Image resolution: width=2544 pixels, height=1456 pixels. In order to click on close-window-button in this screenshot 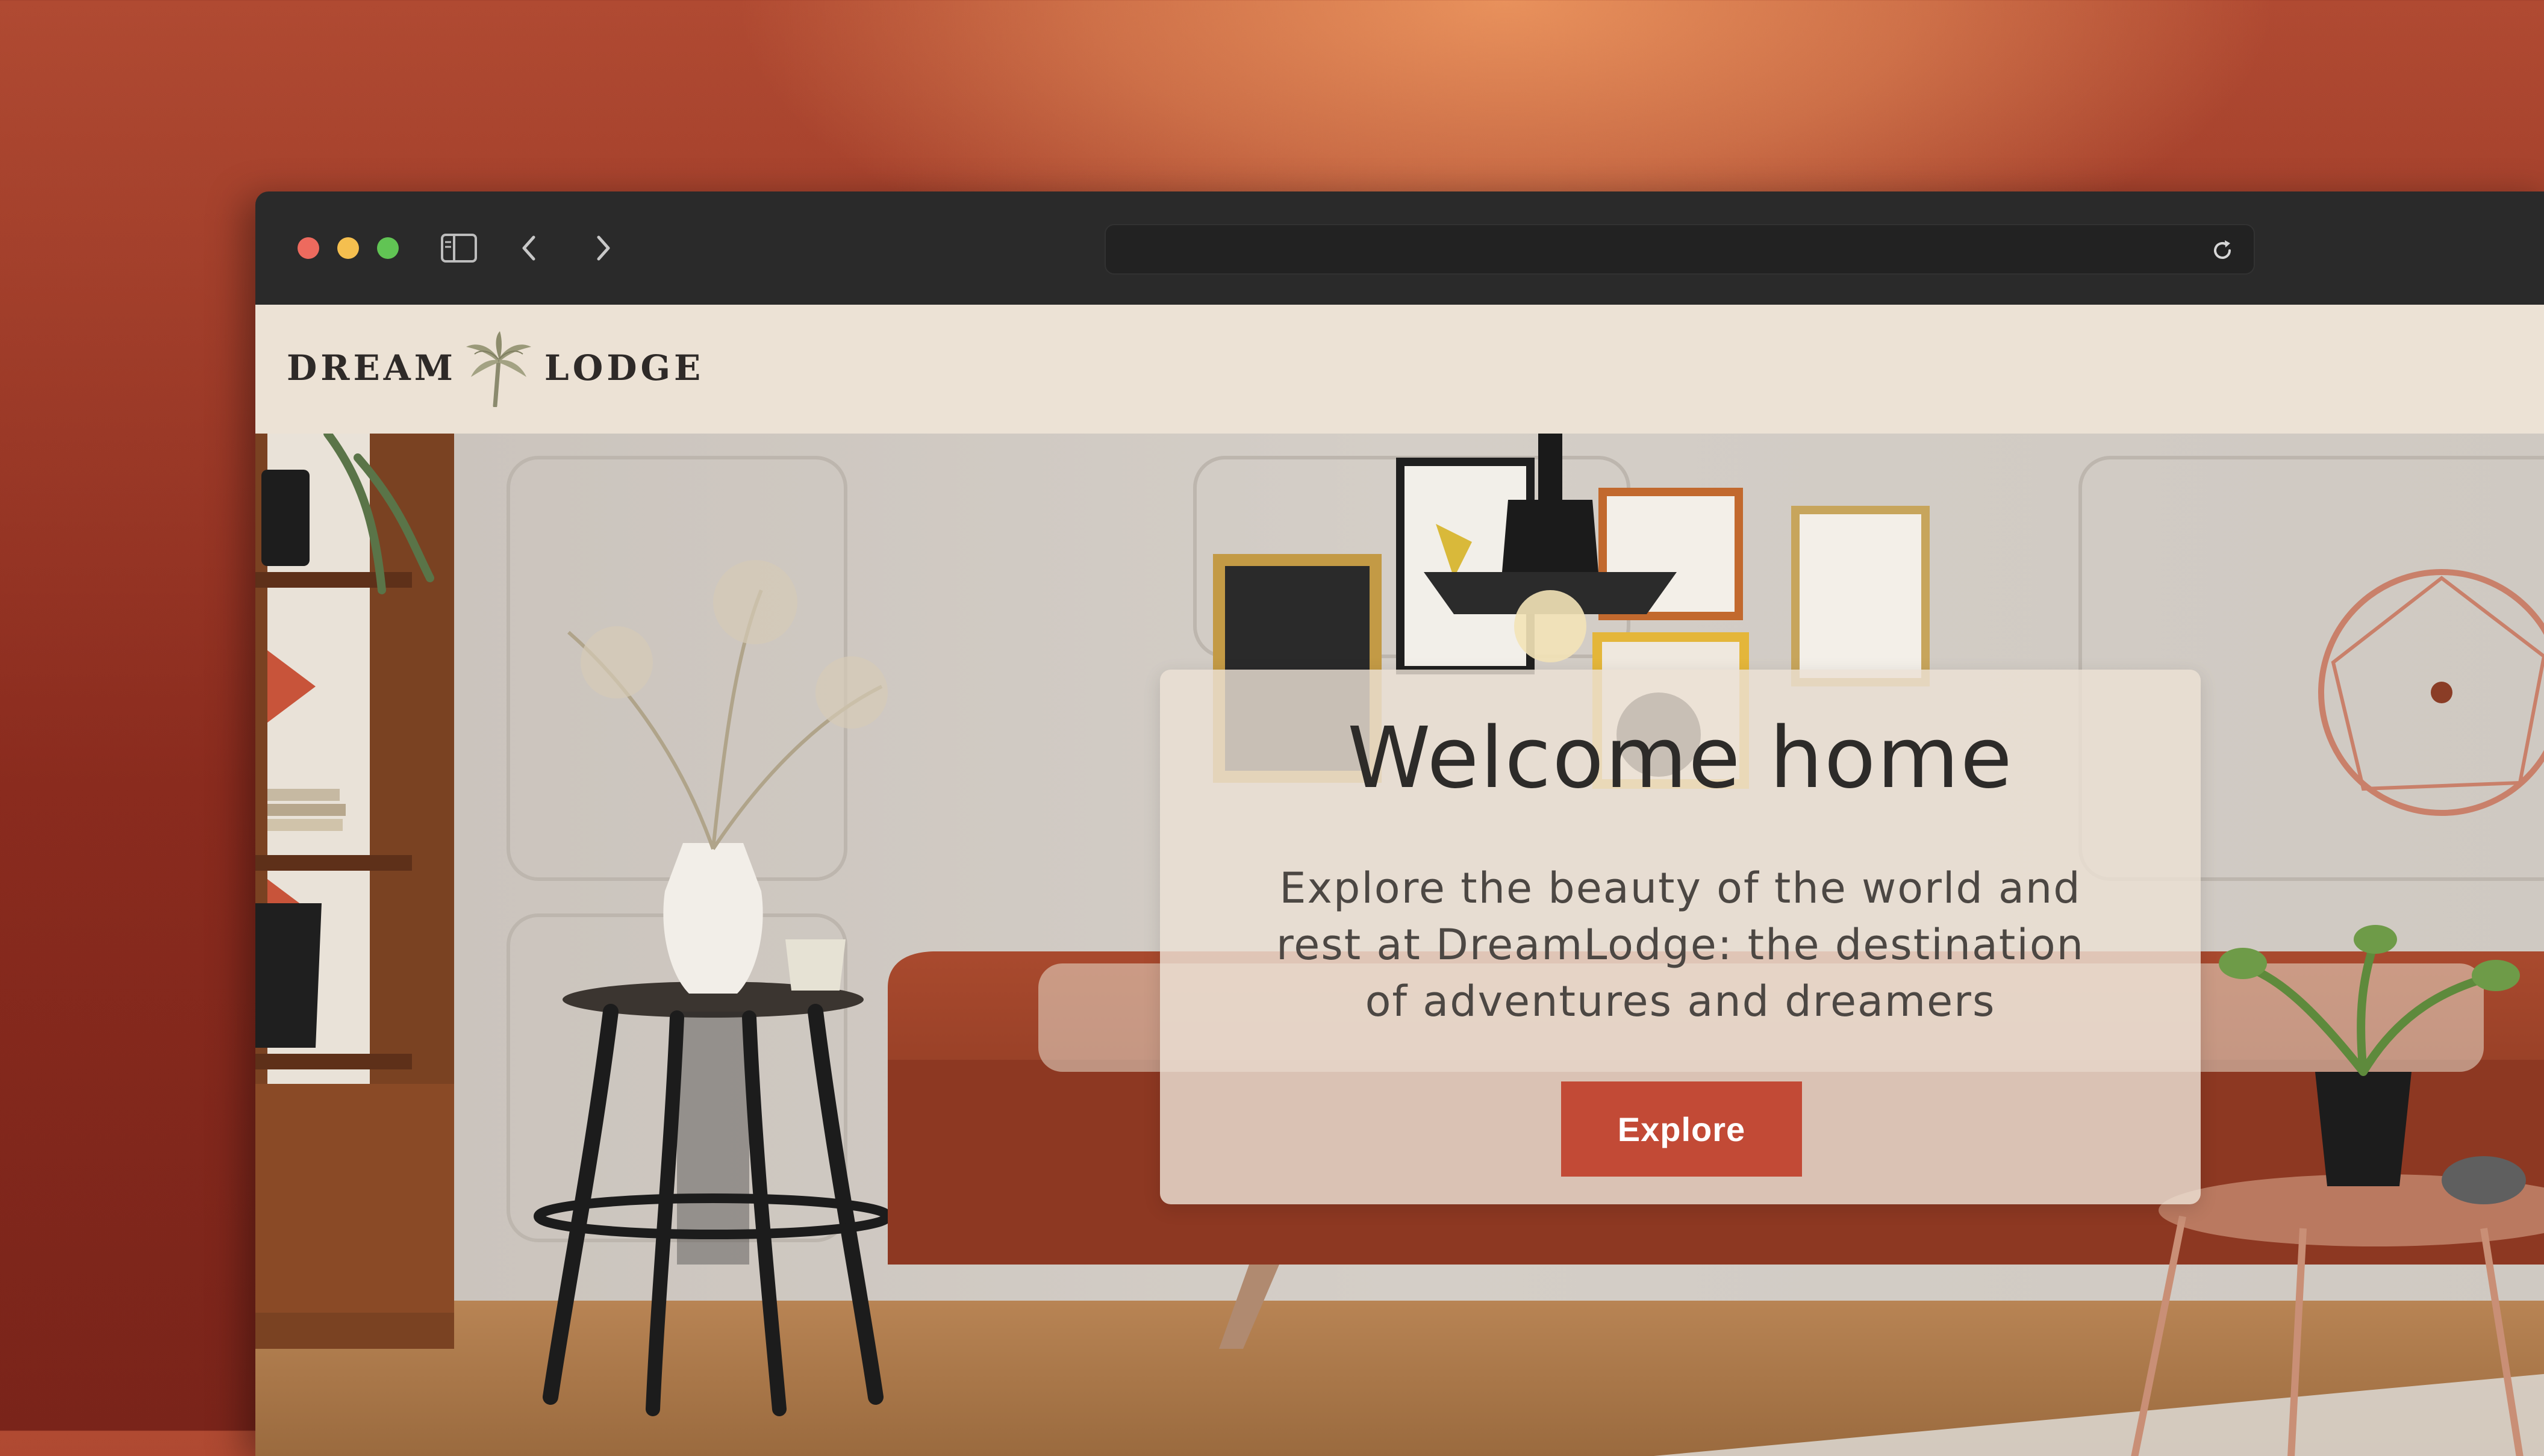, I will do `click(309, 248)`.